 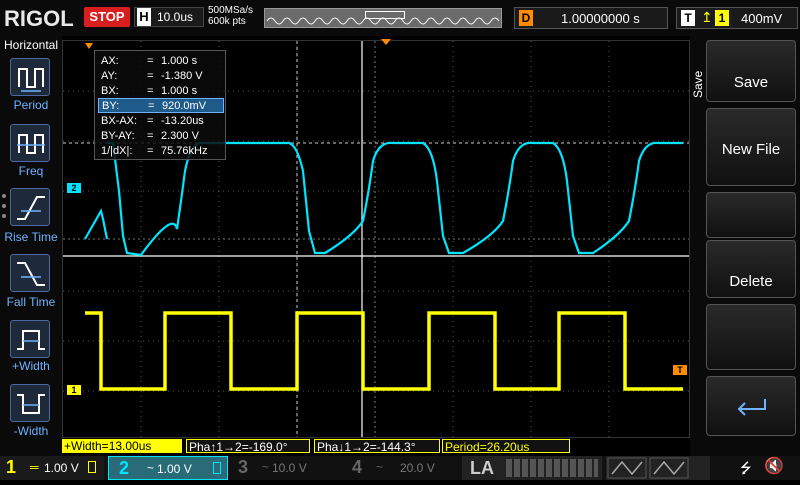 I want to click on save-tab: Save, so click(x=698, y=71).